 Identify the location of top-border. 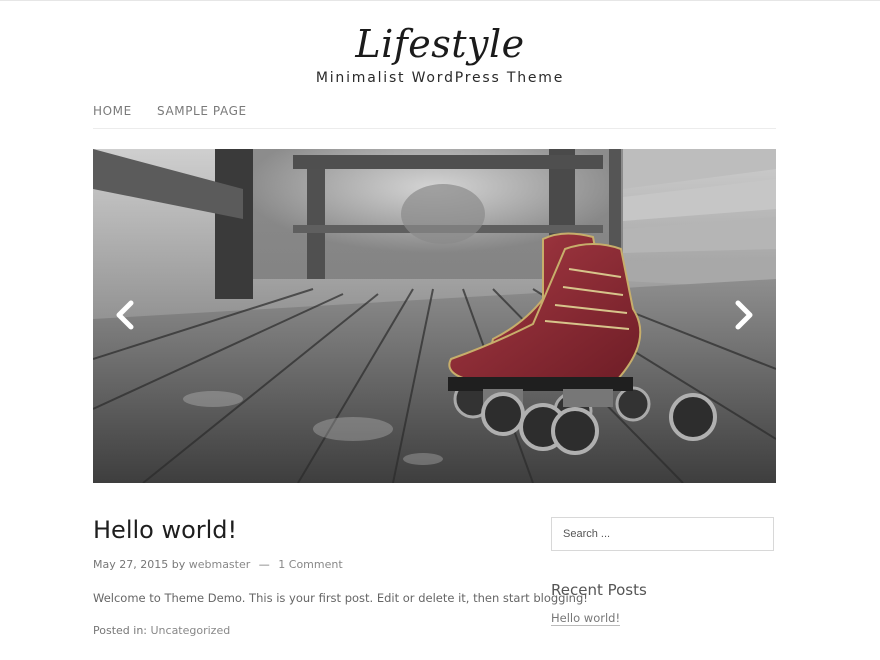
(440, 0).